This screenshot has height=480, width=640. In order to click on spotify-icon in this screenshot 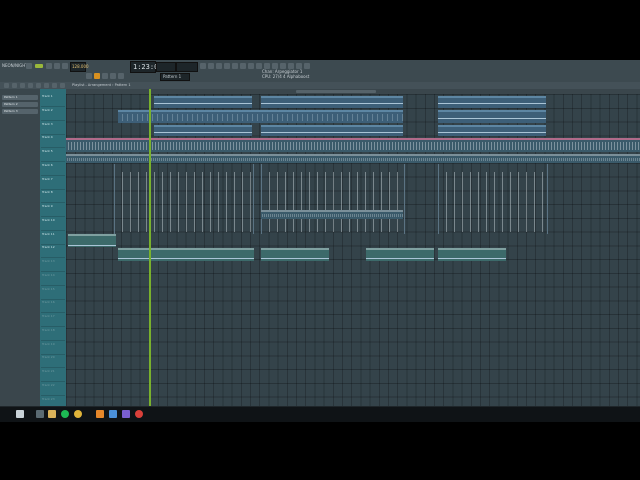, I will do `click(65, 414)`.